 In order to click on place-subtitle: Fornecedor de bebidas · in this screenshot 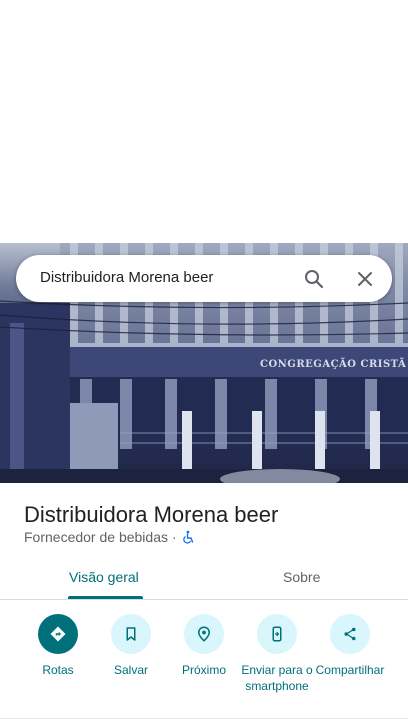, I will do `click(109, 537)`.